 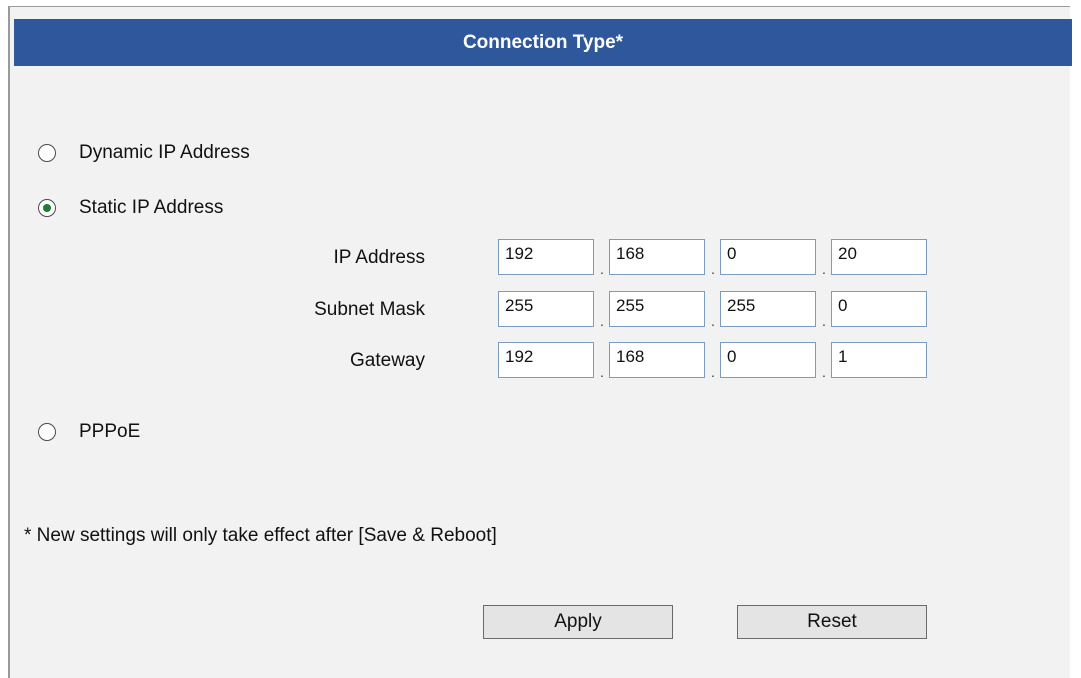 I want to click on ip-address-row: IP Address . . ., so click(x=510, y=258).